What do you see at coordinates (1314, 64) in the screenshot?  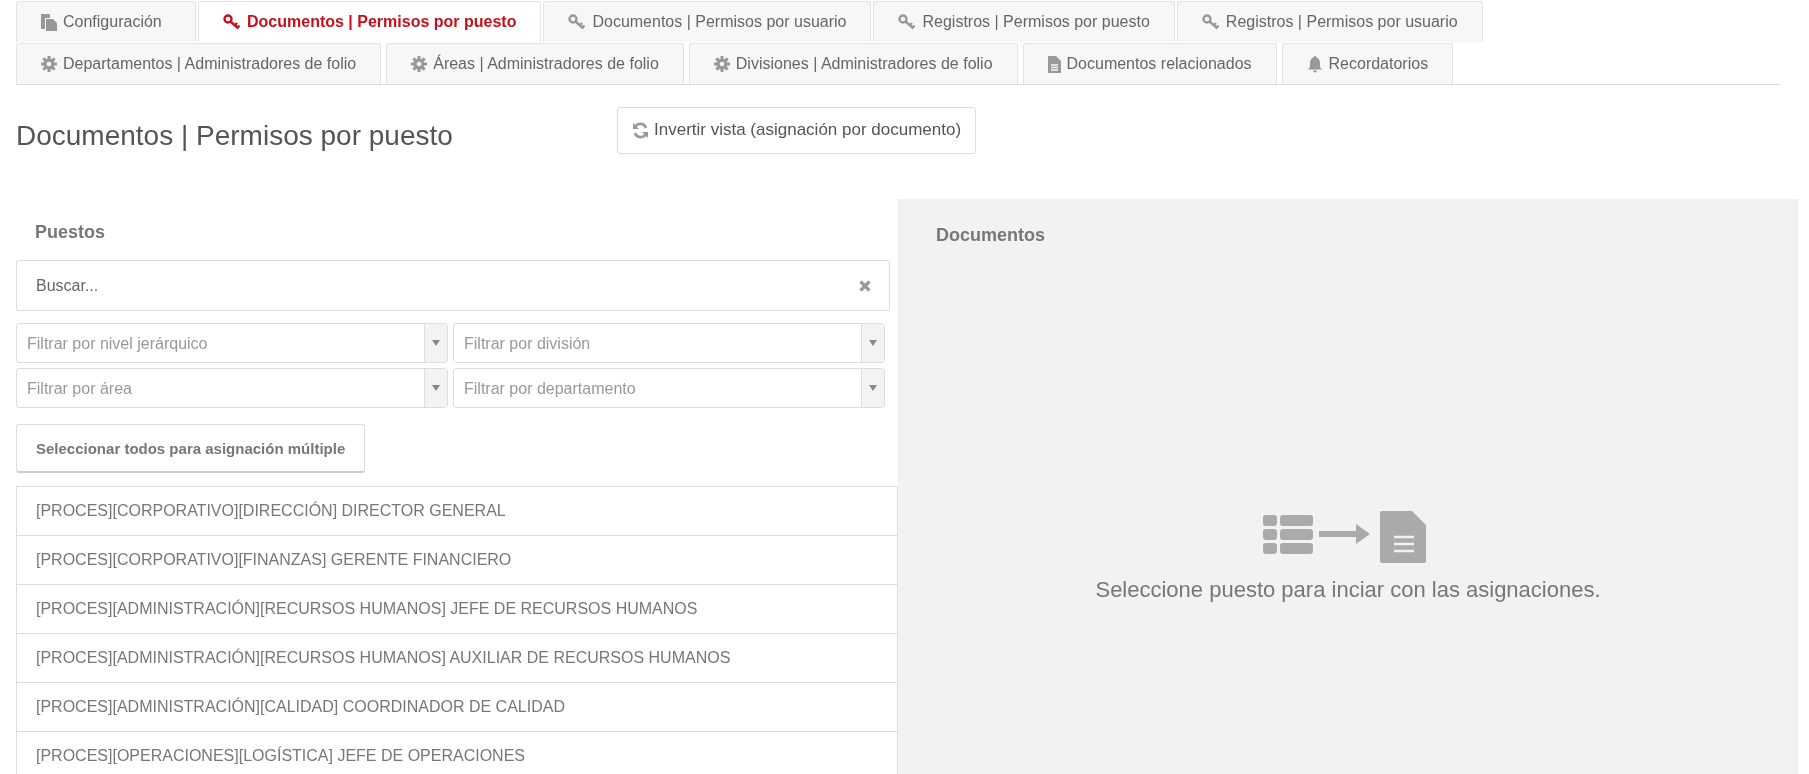 I see `bell-icon` at bounding box center [1314, 64].